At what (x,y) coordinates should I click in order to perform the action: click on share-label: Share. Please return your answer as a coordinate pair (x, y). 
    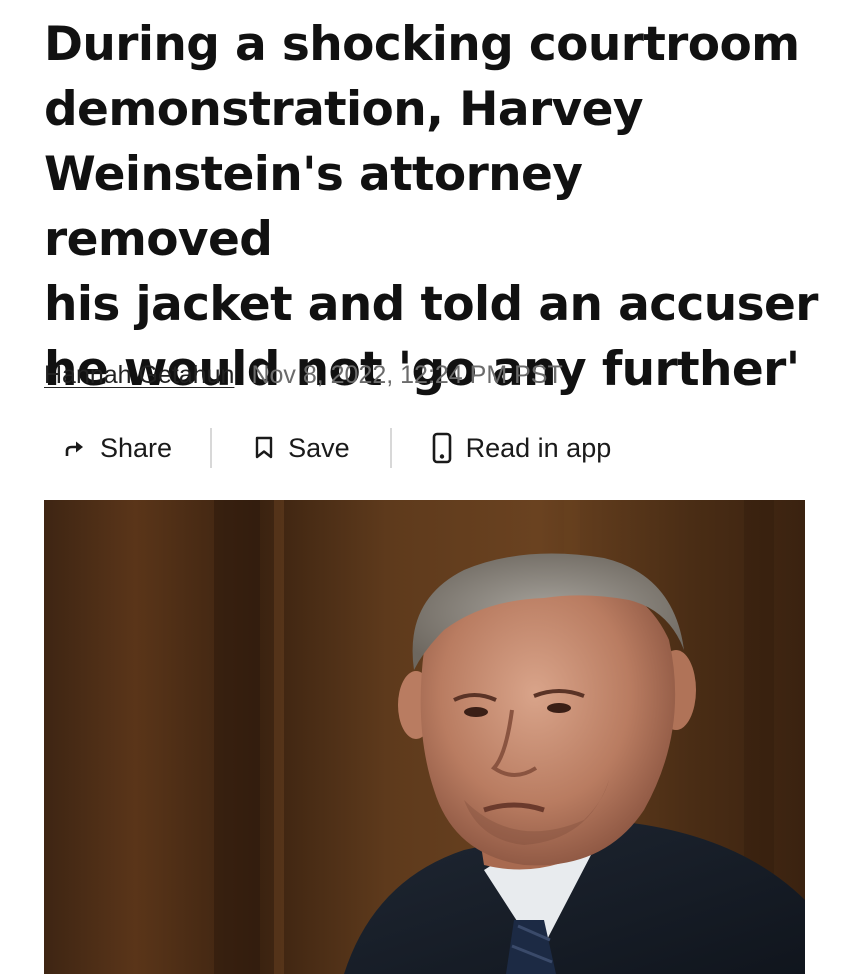
    Looking at the image, I should click on (136, 447).